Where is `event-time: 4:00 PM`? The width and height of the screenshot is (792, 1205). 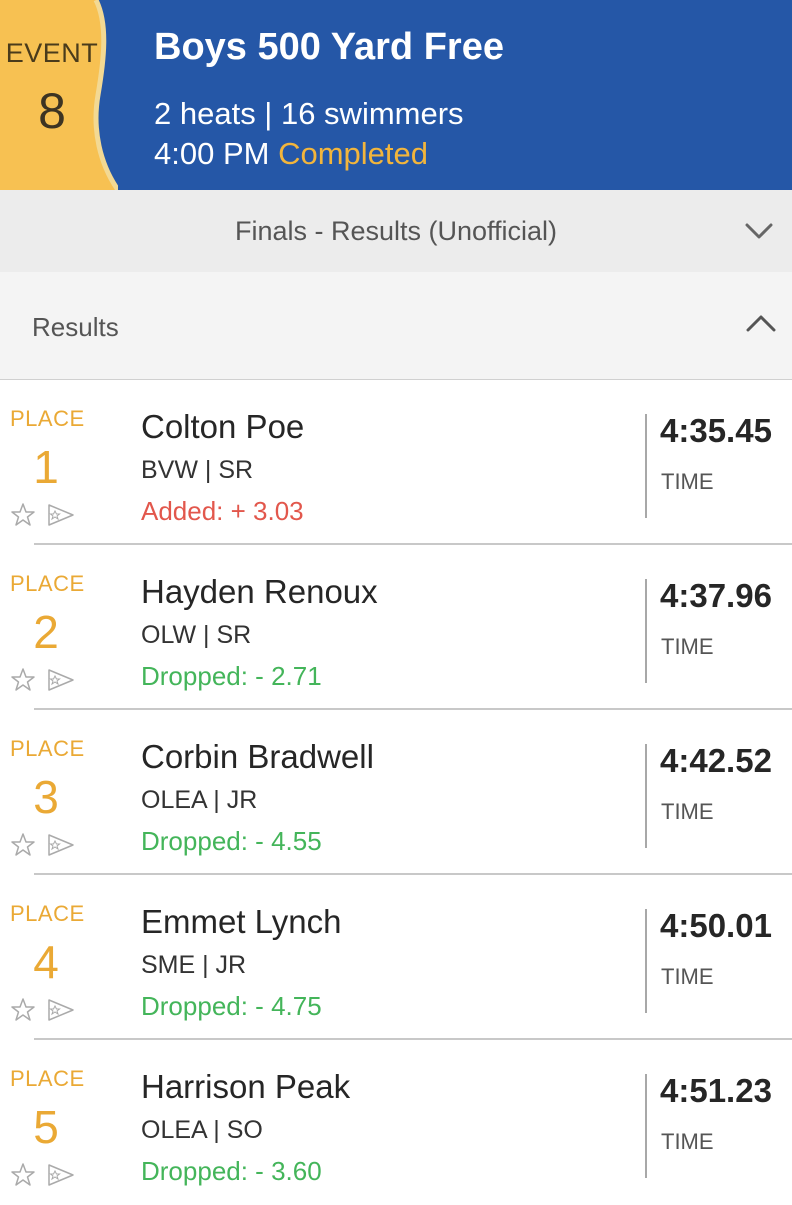
event-time: 4:00 PM is located at coordinates (212, 153).